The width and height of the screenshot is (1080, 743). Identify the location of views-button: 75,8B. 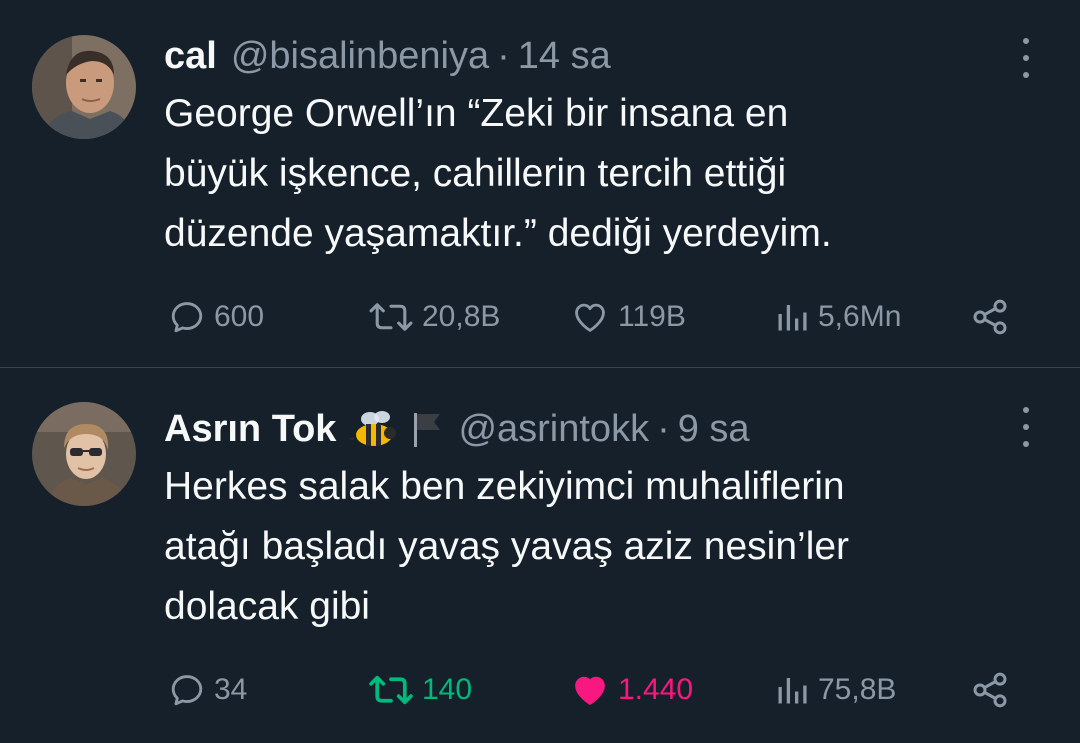
(835, 690).